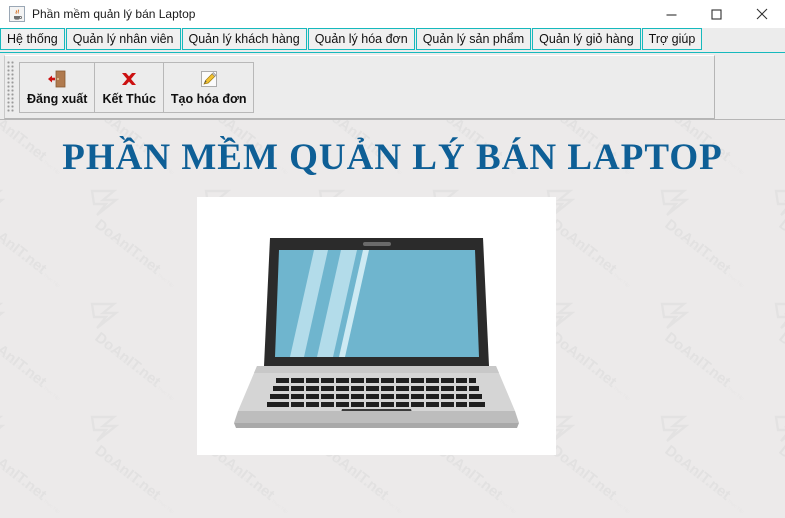 The width and height of the screenshot is (785, 518). Describe the element at coordinates (114, 14) in the screenshot. I see `window-title: Phần mềm quản lý bán Laptop` at that location.